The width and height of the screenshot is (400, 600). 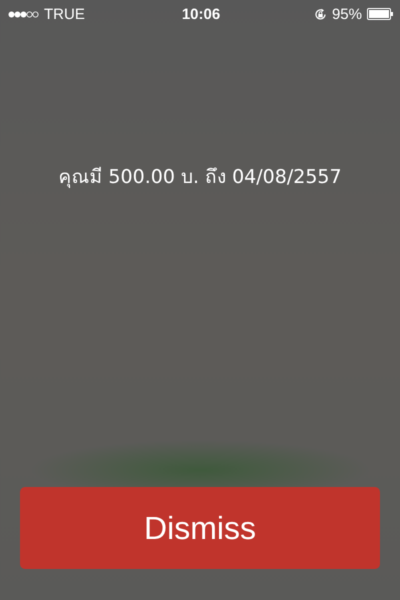 What do you see at coordinates (23, 14) in the screenshot?
I see `signal-icon` at bounding box center [23, 14].